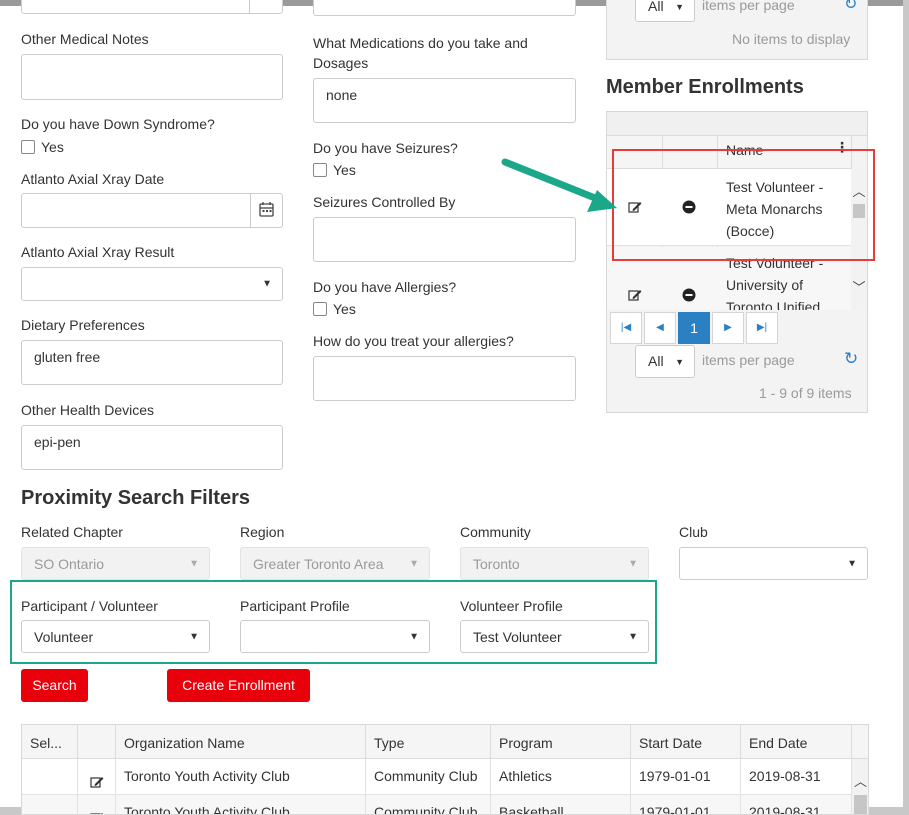  What do you see at coordinates (689, 296) in the screenshot?
I see `remove-icon` at bounding box center [689, 296].